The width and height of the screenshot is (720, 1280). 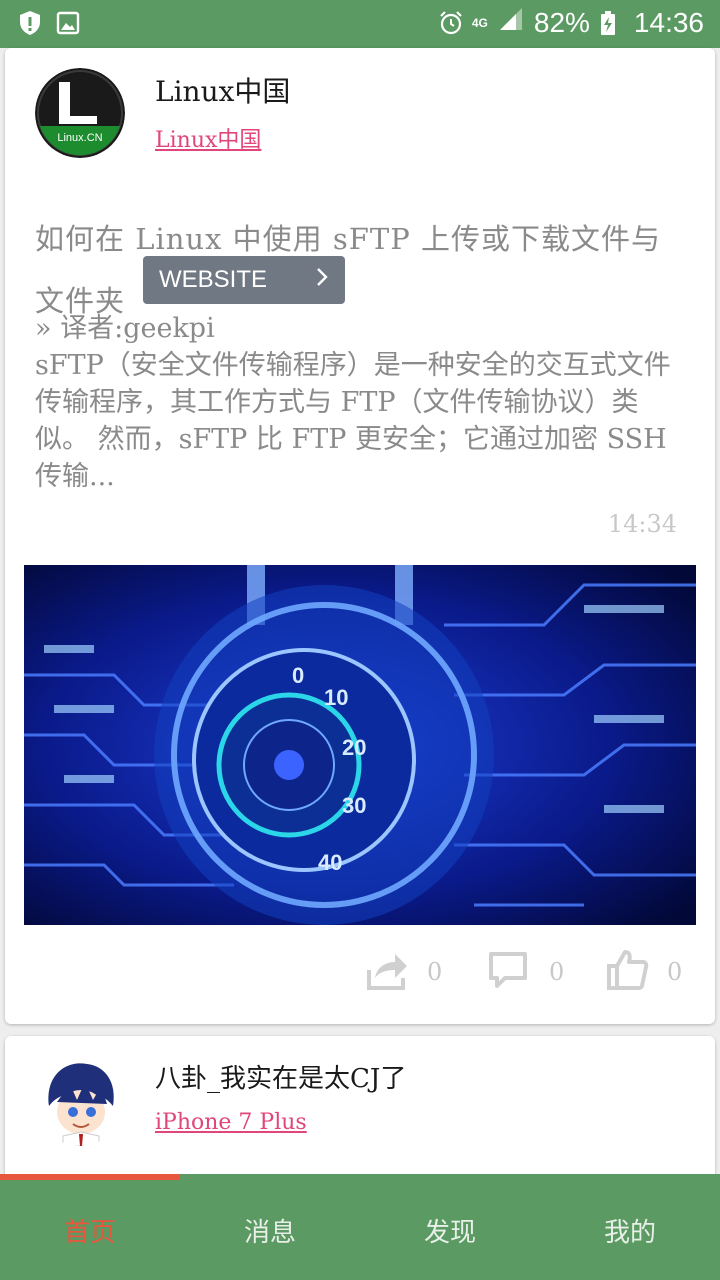 I want to click on bottom-nav: 首页 消息 发现 我的, so click(x=360, y=1227).